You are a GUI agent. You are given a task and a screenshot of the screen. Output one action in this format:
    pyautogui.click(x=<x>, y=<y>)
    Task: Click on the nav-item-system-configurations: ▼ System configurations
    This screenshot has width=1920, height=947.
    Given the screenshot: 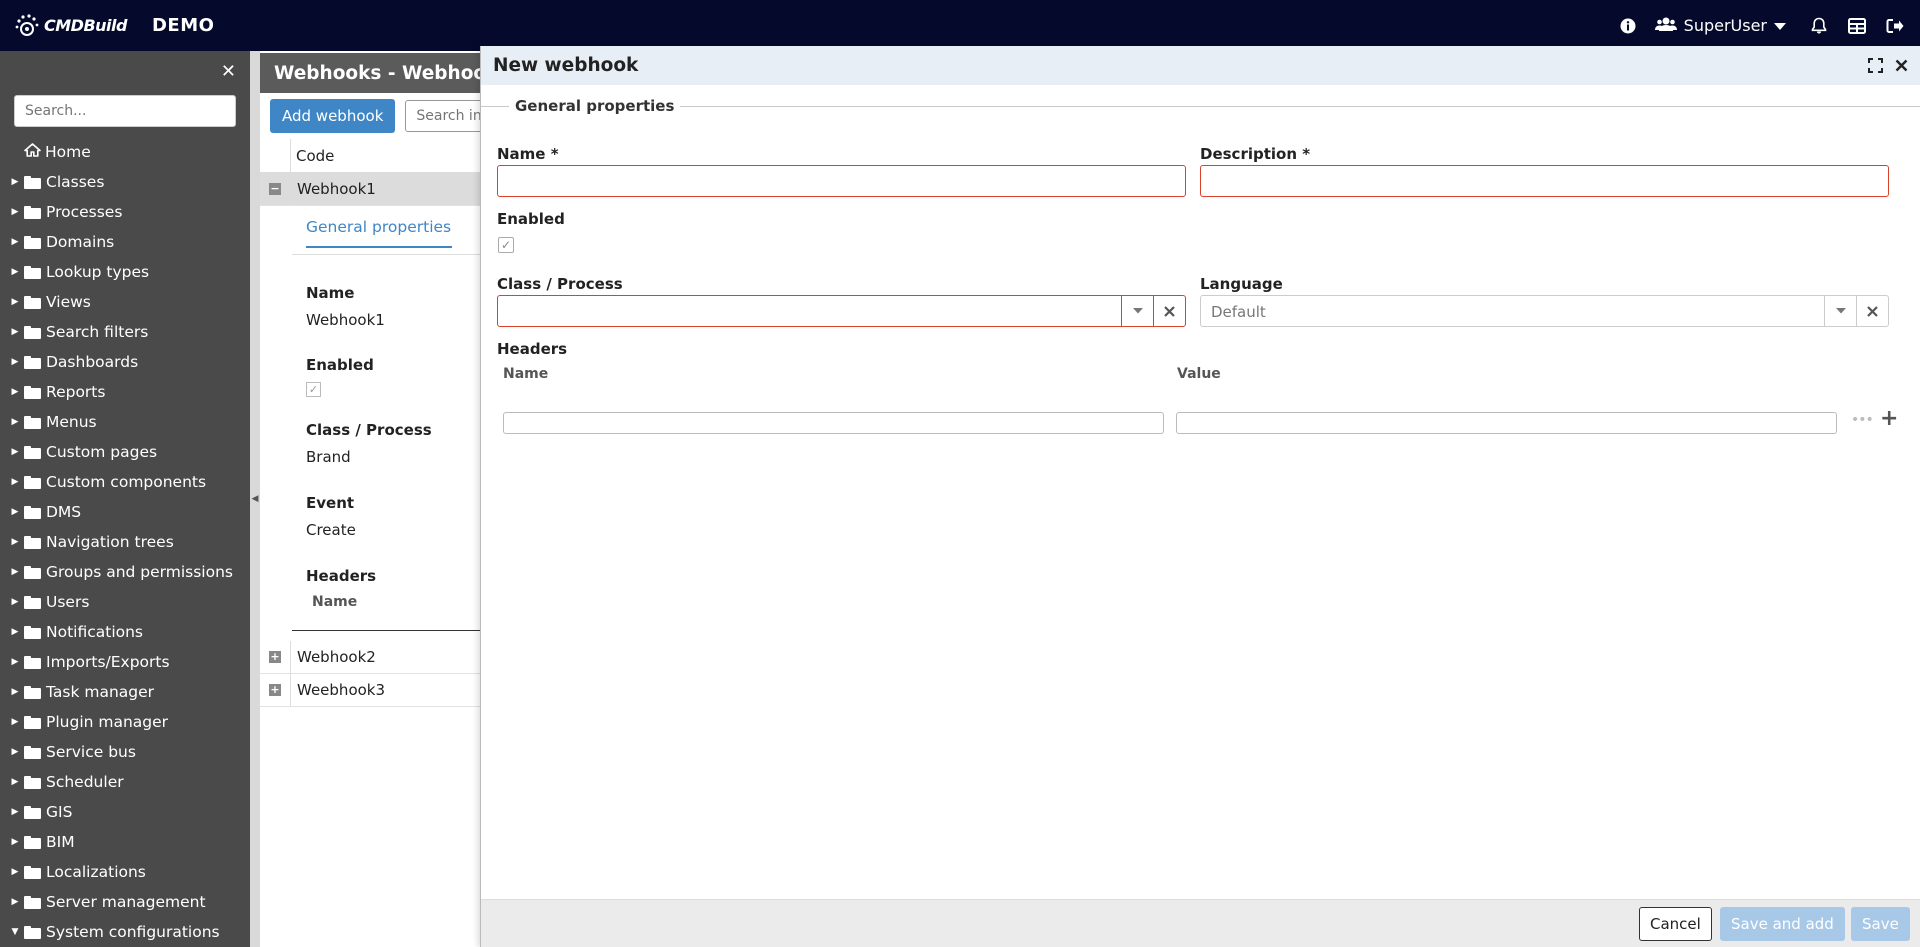 What is the action you would take?
    pyautogui.click(x=125, y=932)
    